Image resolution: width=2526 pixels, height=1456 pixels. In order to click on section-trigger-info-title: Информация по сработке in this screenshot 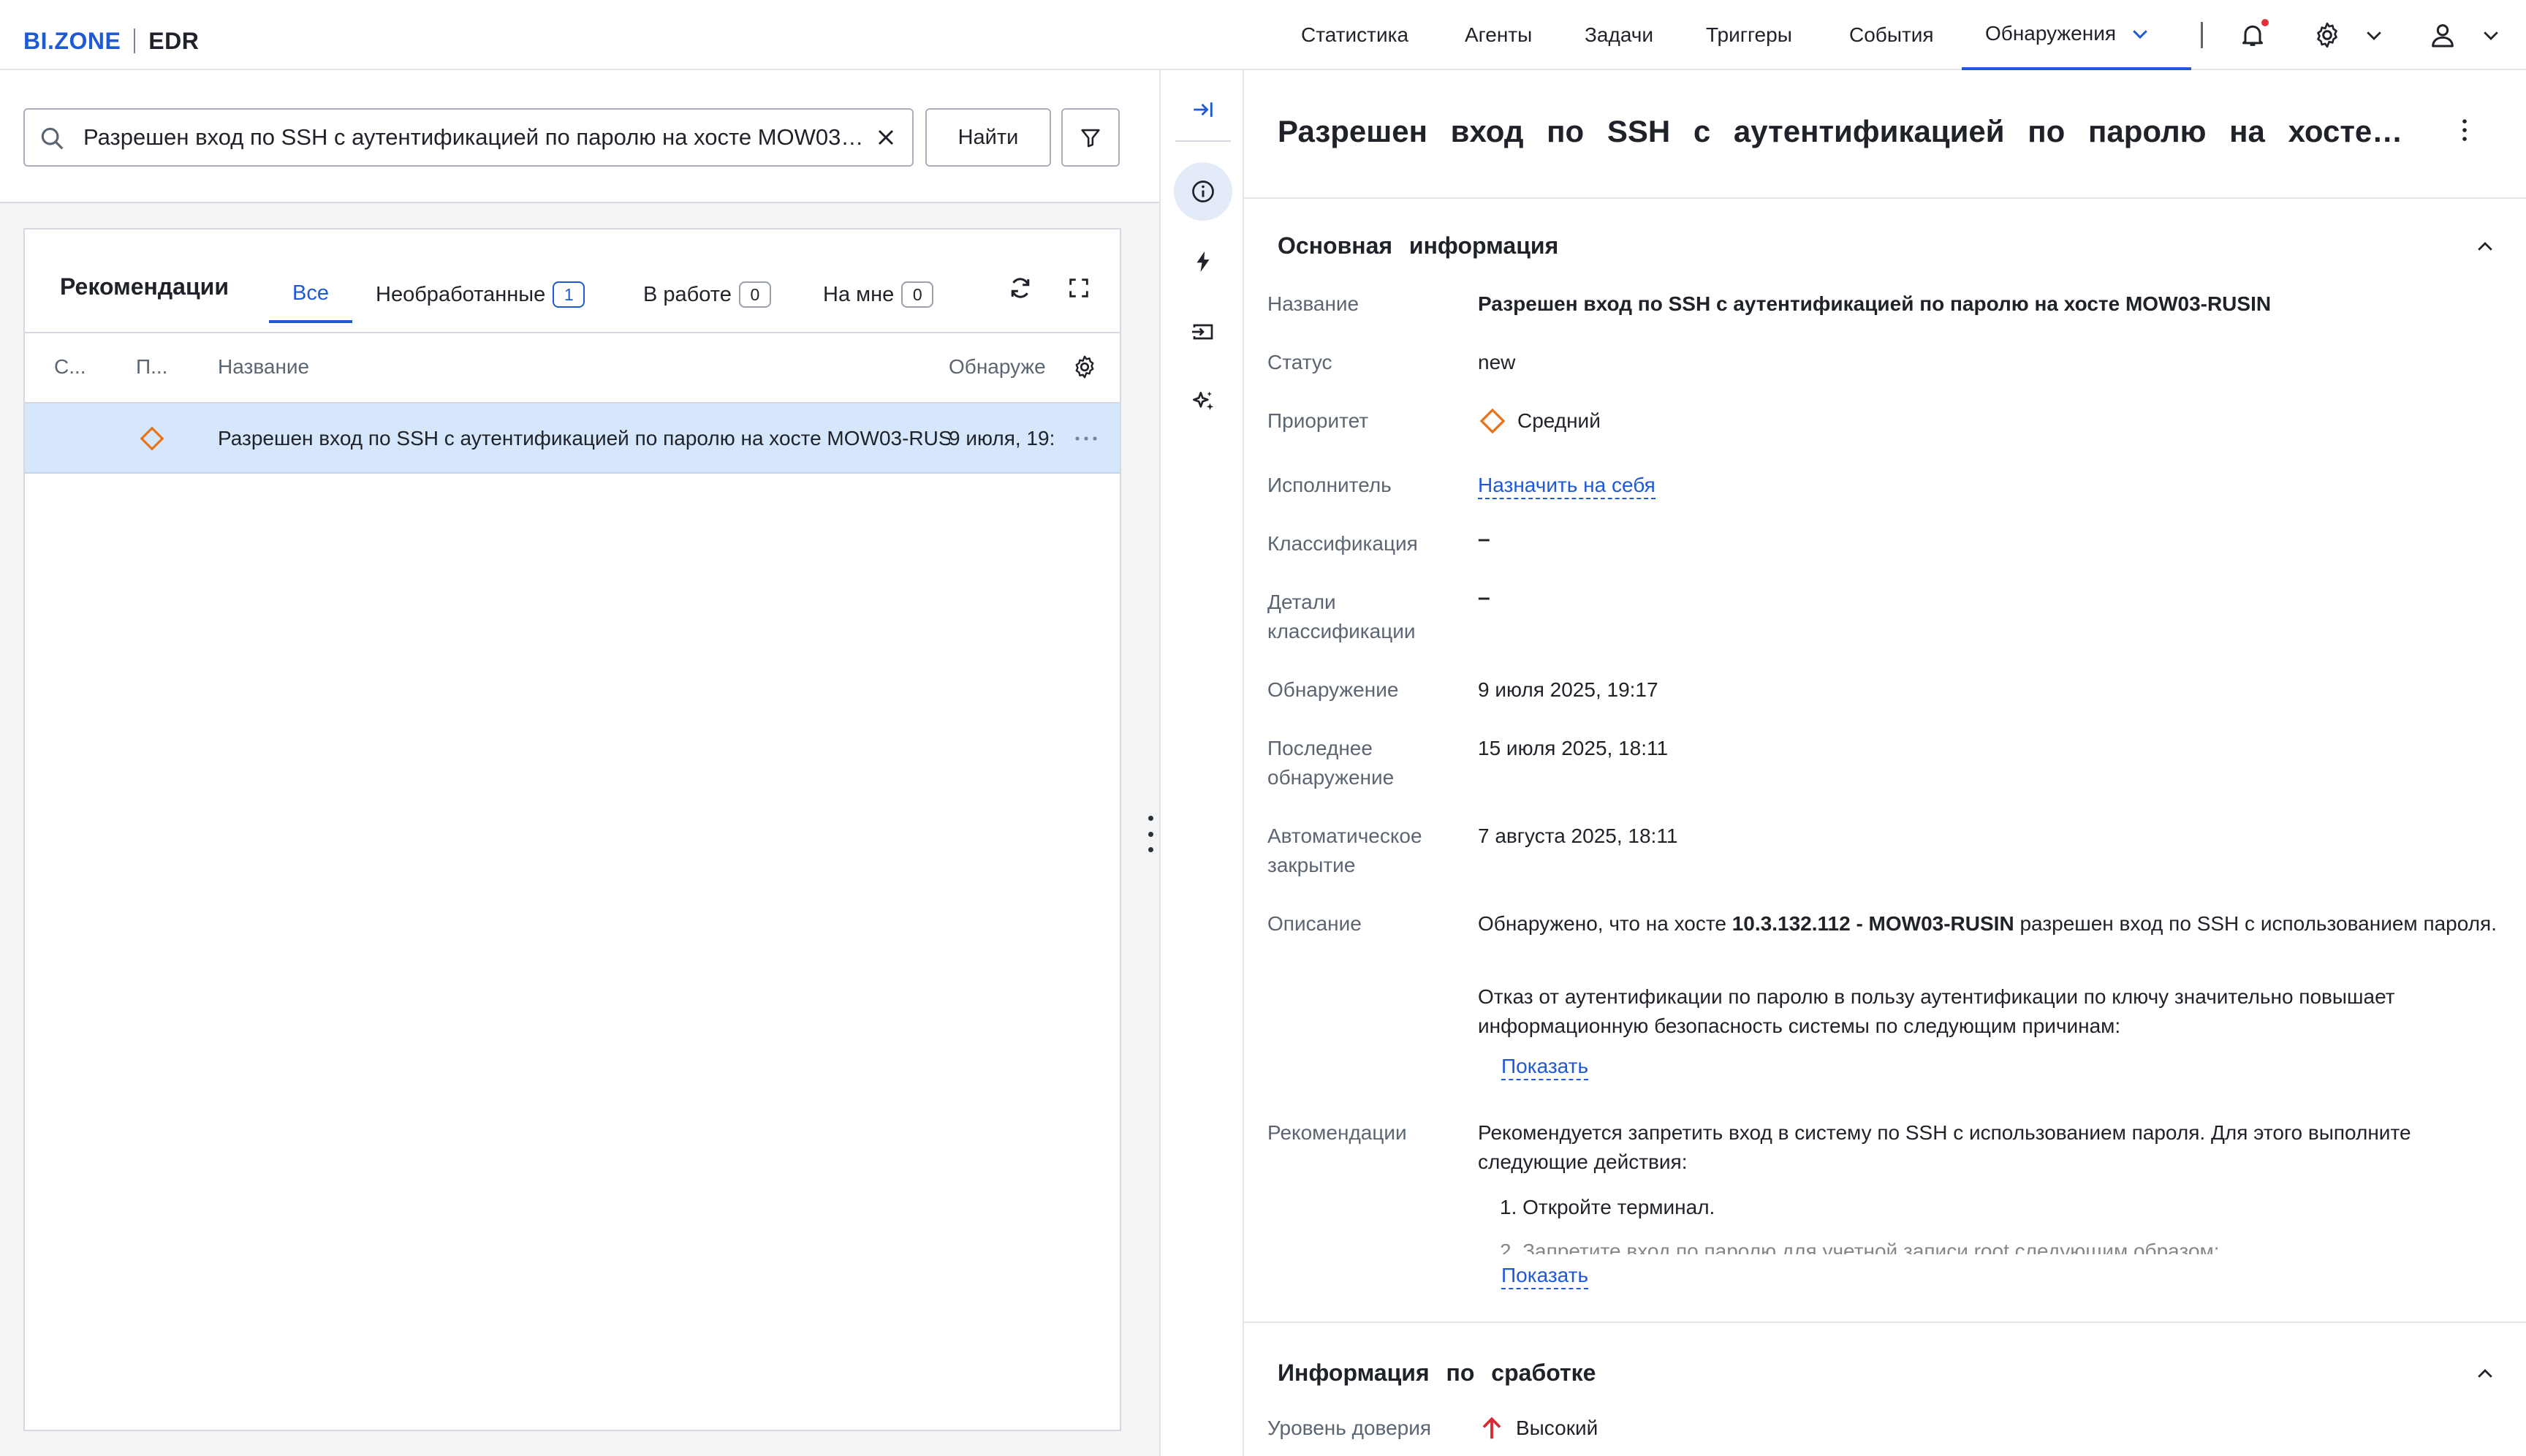, I will do `click(1437, 1373)`.